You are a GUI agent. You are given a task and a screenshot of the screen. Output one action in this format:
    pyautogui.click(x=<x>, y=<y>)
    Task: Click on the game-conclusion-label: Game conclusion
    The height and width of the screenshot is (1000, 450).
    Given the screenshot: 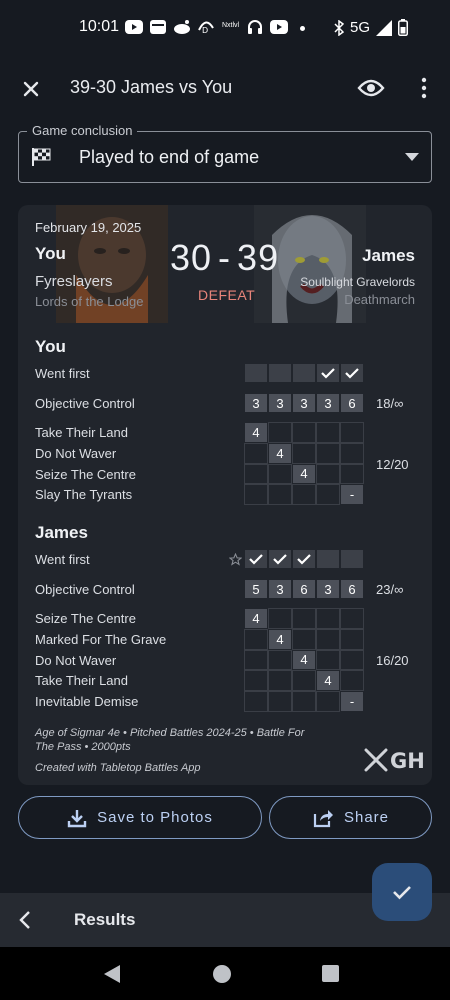 What is the action you would take?
    pyautogui.click(x=82, y=130)
    